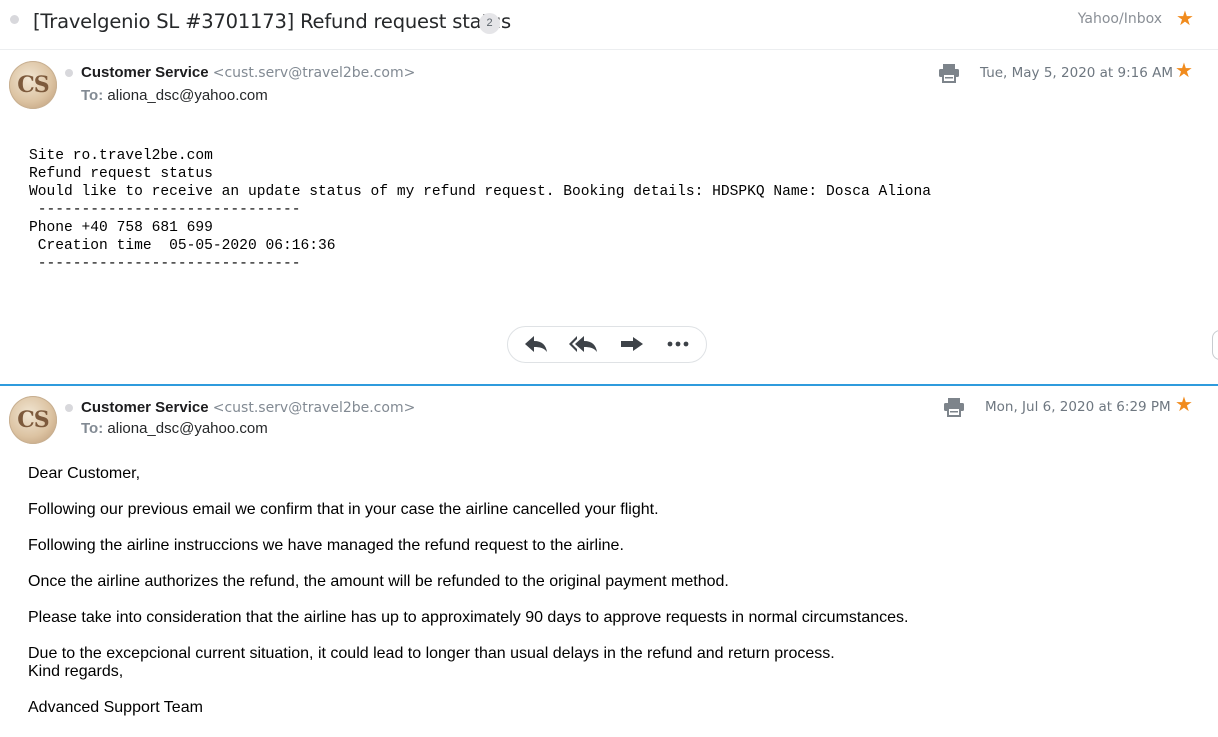 This screenshot has height=737, width=1218. Describe the element at coordinates (121, 156) in the screenshot. I see `body-line: Site ro.travel2be.com` at that location.